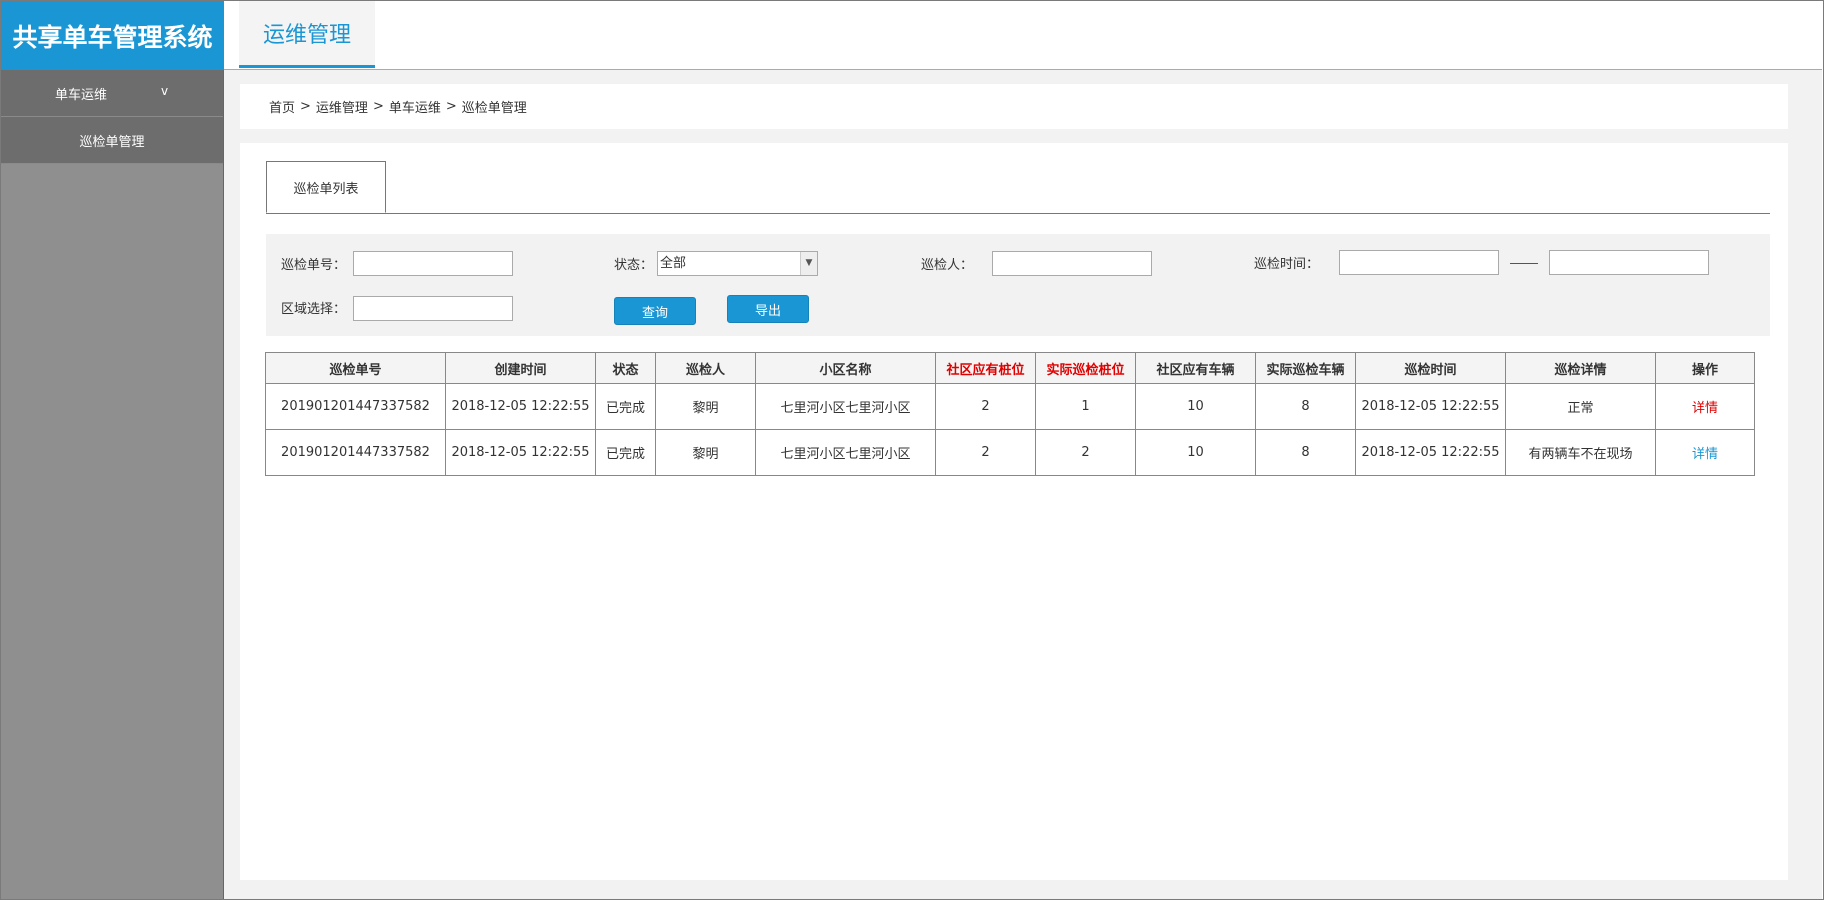 This screenshot has width=1824, height=900. Describe the element at coordinates (1580, 368) in the screenshot. I see `col-details: 巡检详情` at that location.